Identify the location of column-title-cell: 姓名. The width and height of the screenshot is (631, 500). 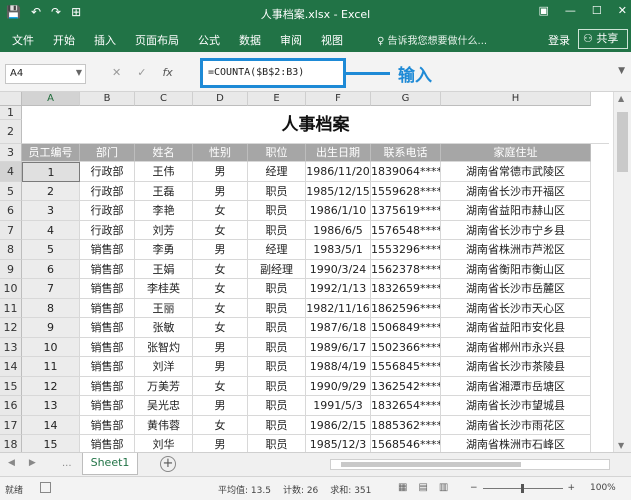
(164, 153).